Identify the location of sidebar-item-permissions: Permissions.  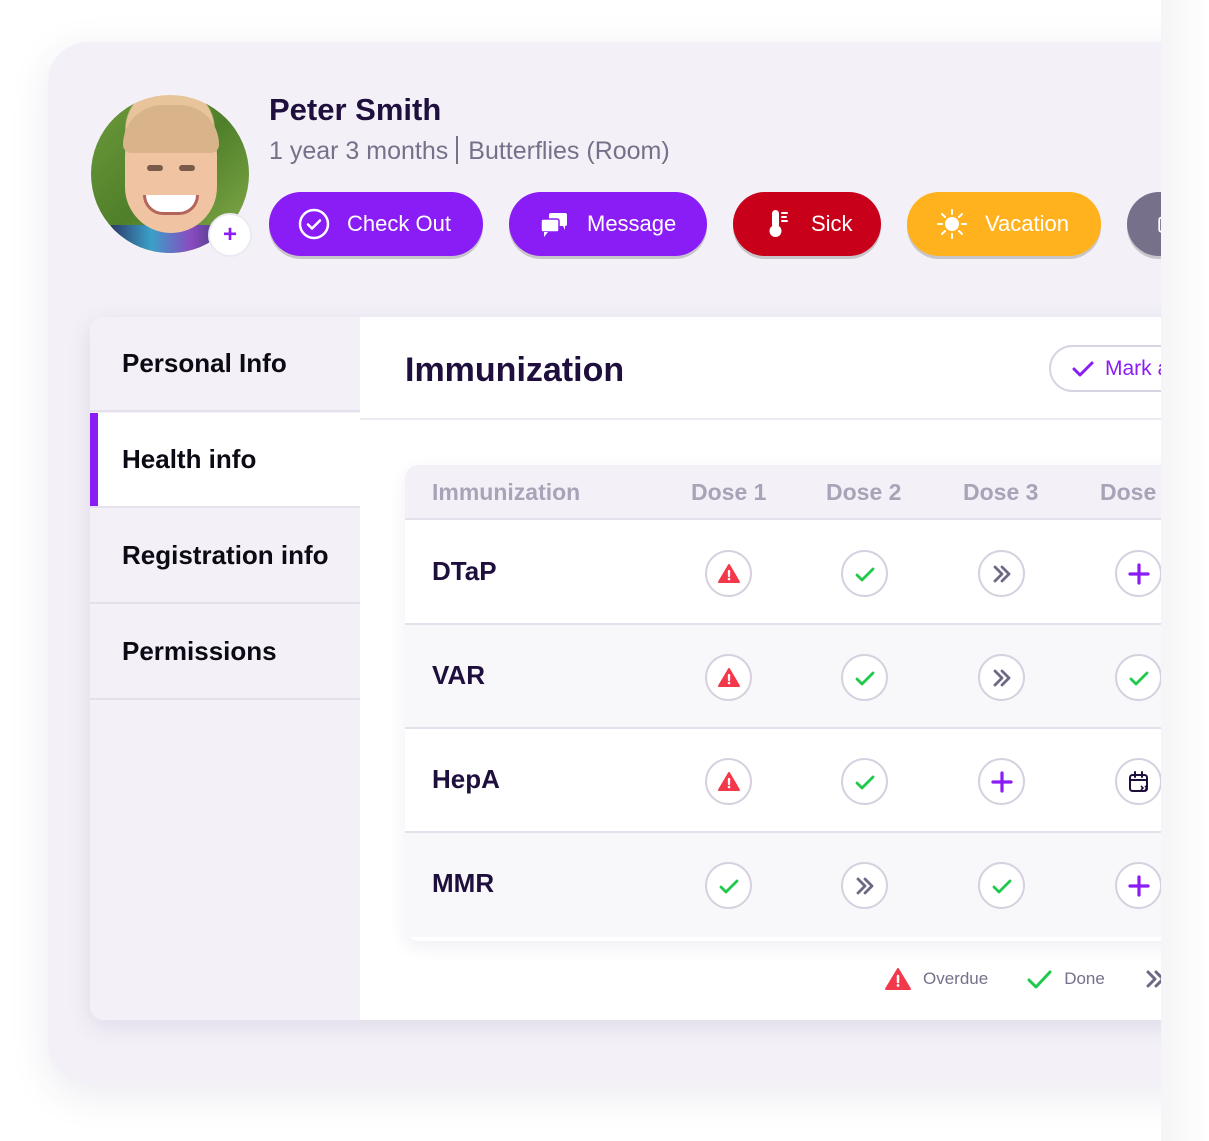
(225, 652).